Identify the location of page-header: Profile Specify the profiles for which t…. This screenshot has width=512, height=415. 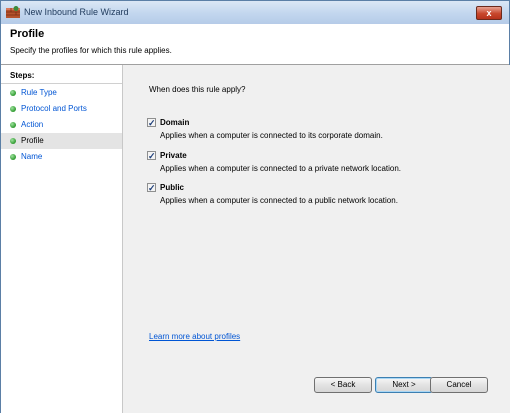
(255, 44).